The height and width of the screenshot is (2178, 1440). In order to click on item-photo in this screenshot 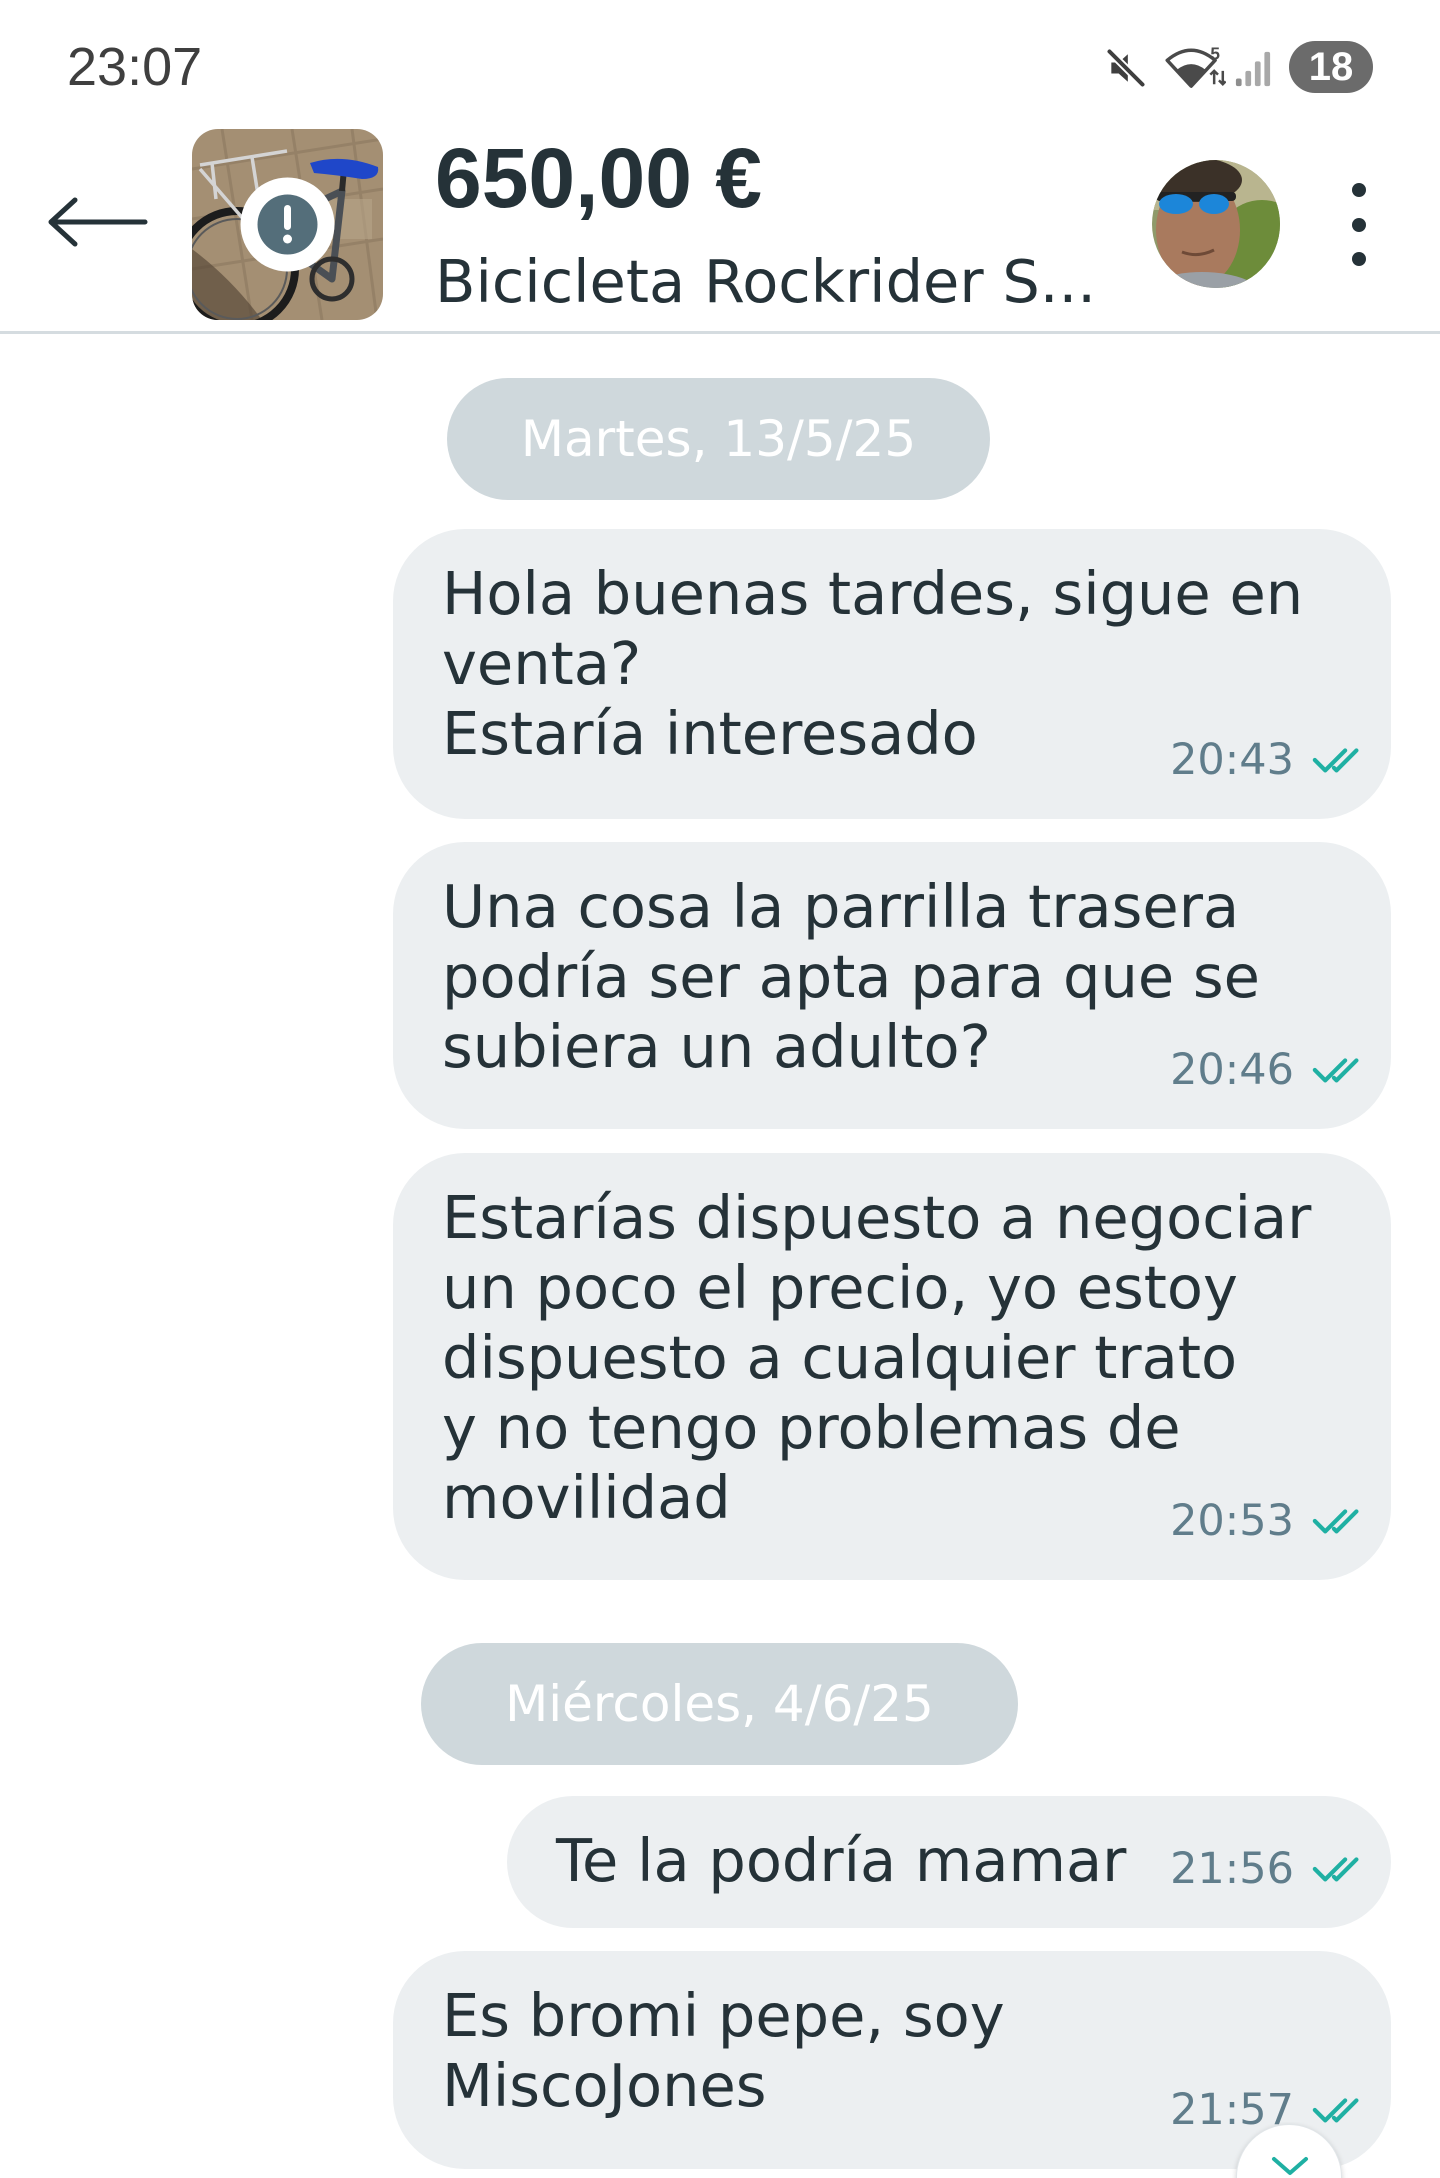, I will do `click(287, 224)`.